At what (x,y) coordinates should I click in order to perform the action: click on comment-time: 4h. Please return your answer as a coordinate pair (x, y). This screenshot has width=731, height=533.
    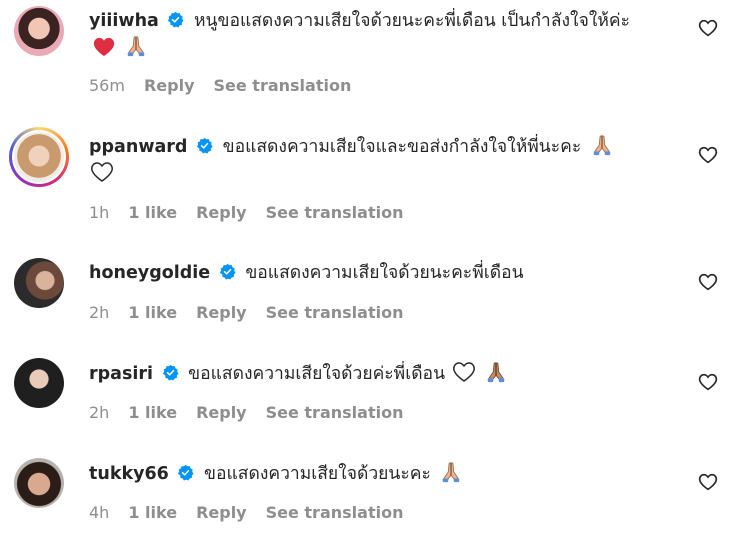
    Looking at the image, I should click on (99, 512).